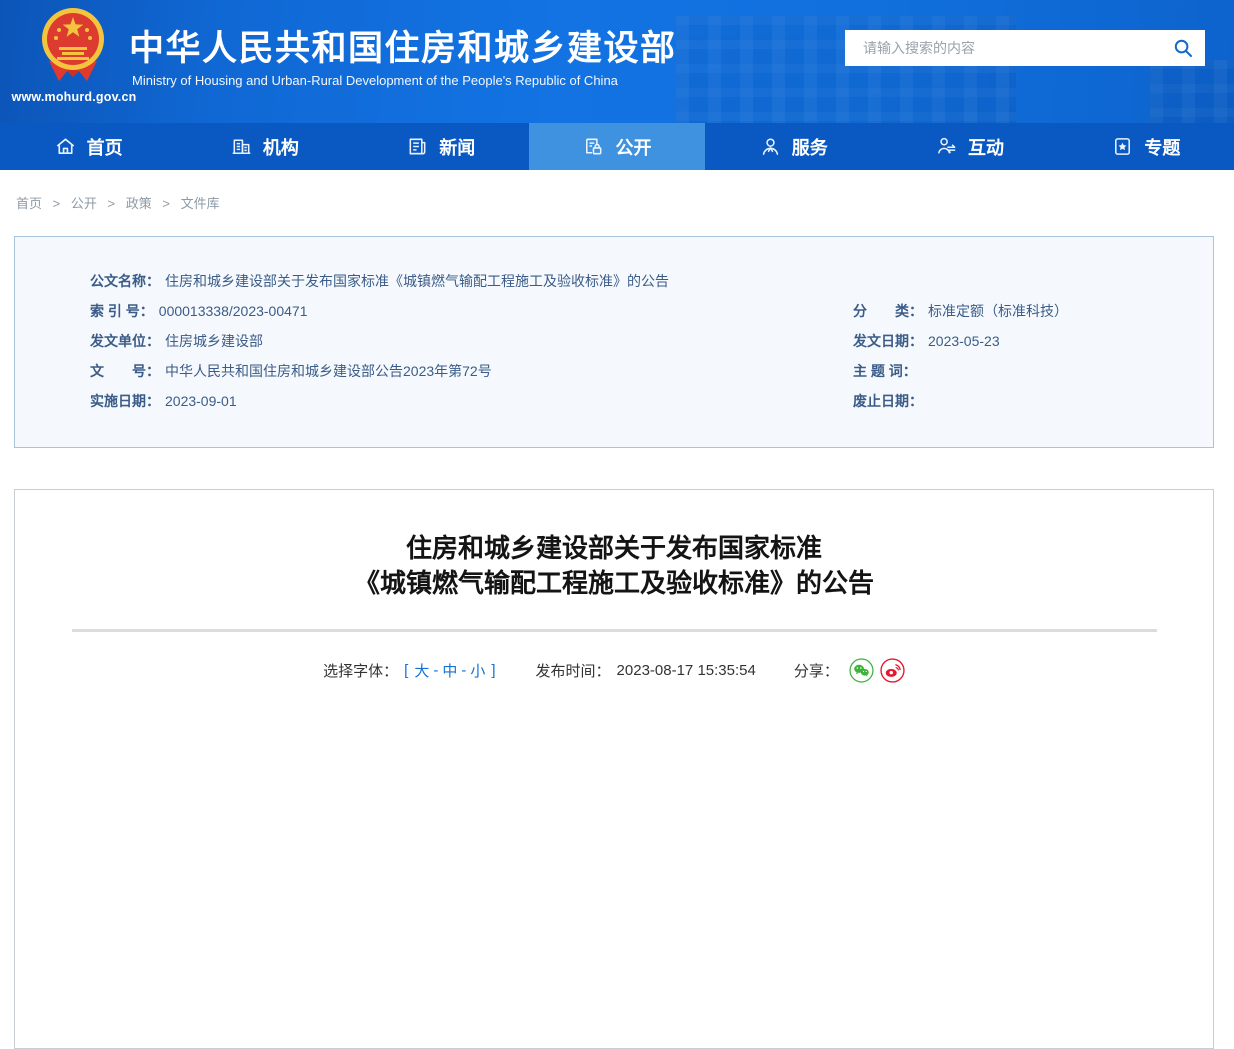  What do you see at coordinates (139, 203) in the screenshot?
I see `breadcrumb-item-policy: 政策` at bounding box center [139, 203].